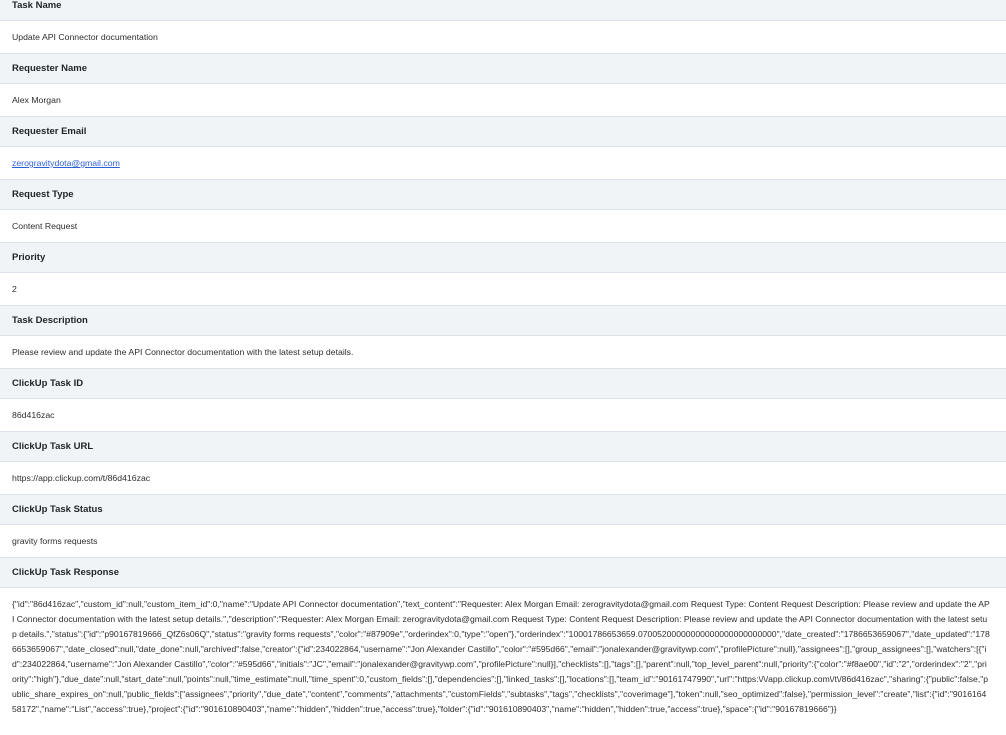 The width and height of the screenshot is (1006, 735). What do you see at coordinates (66, 163) in the screenshot?
I see `requester-email-link: zerogravitydota@gmail.com` at bounding box center [66, 163].